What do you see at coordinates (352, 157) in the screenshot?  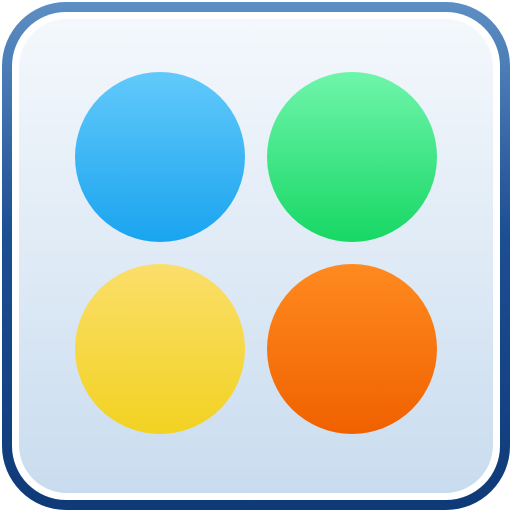 I see `green-dot-icon` at bounding box center [352, 157].